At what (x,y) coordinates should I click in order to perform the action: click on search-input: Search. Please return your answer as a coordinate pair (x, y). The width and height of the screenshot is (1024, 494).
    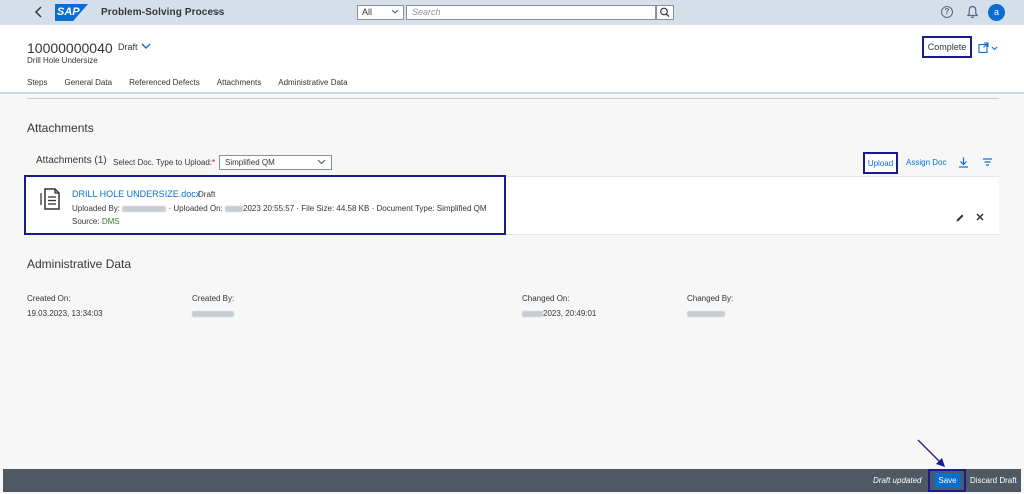
    Looking at the image, I should click on (531, 12).